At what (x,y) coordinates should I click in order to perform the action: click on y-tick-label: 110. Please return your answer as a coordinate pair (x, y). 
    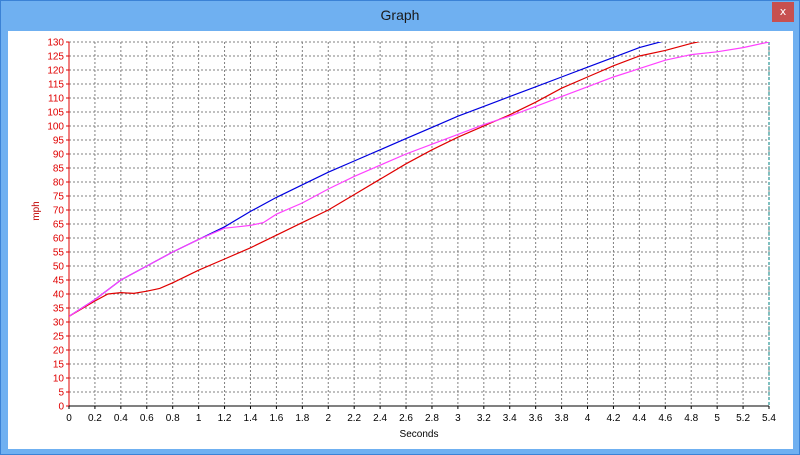
    Looking at the image, I should click on (56, 99).